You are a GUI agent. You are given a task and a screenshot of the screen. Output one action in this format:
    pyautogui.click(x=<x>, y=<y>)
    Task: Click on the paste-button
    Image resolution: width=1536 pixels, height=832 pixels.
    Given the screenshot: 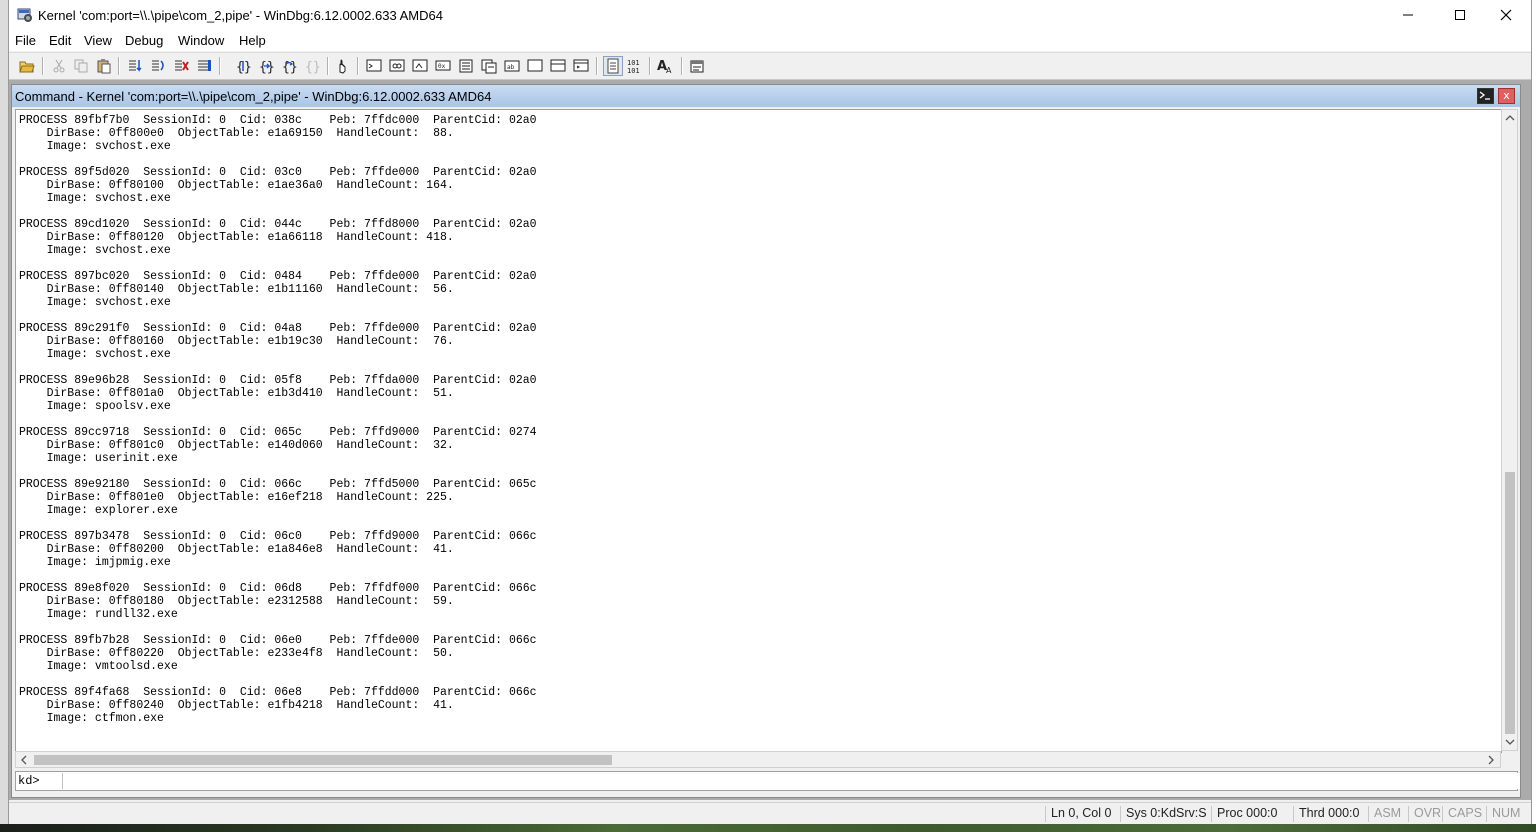 What is the action you would take?
    pyautogui.click(x=104, y=66)
    